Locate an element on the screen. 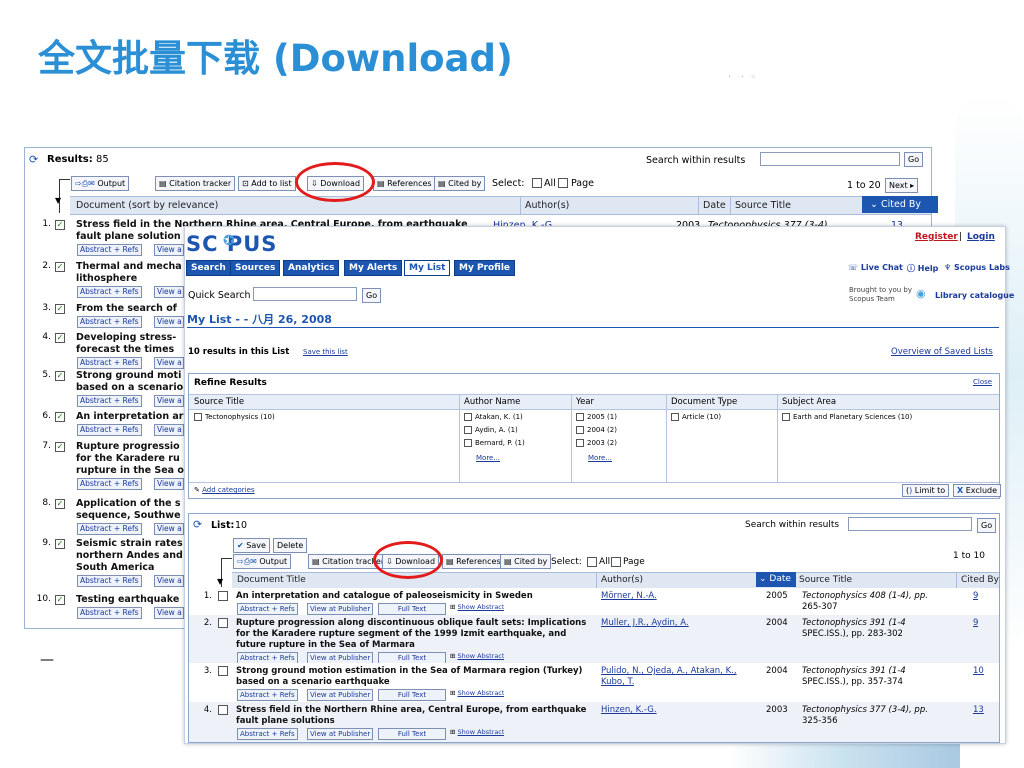  list-row-authors: Muller, J.R., Aydin, A. is located at coordinates (645, 623).